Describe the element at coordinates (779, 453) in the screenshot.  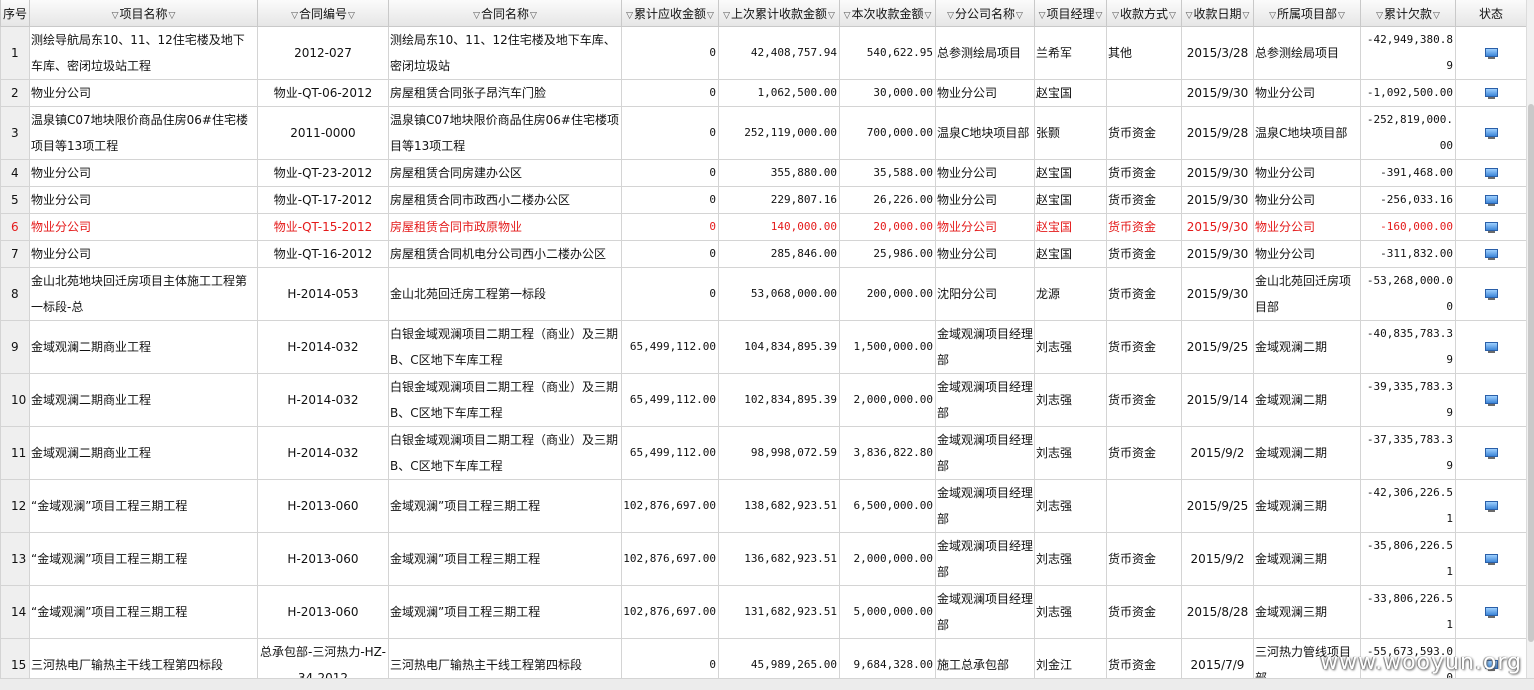
I see `cell-last-total: 98,998,072.59` at that location.